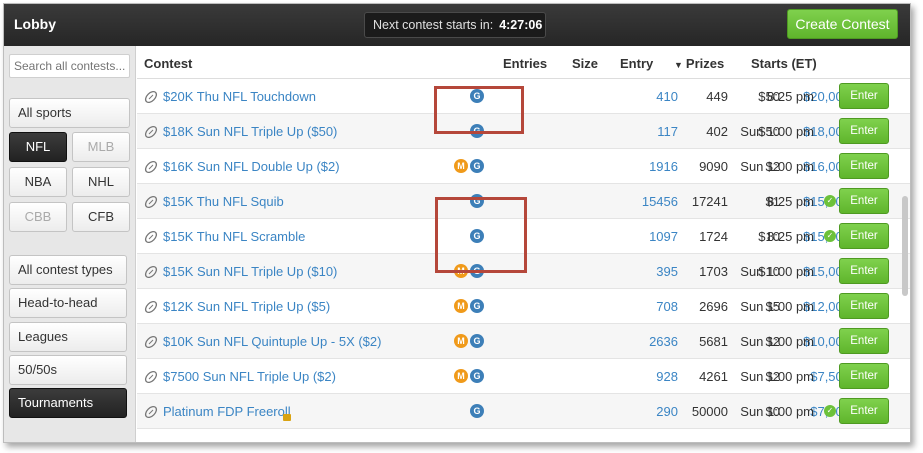  Describe the element at coordinates (68, 370) in the screenshot. I see `contest-type-3: 50/50s` at that location.